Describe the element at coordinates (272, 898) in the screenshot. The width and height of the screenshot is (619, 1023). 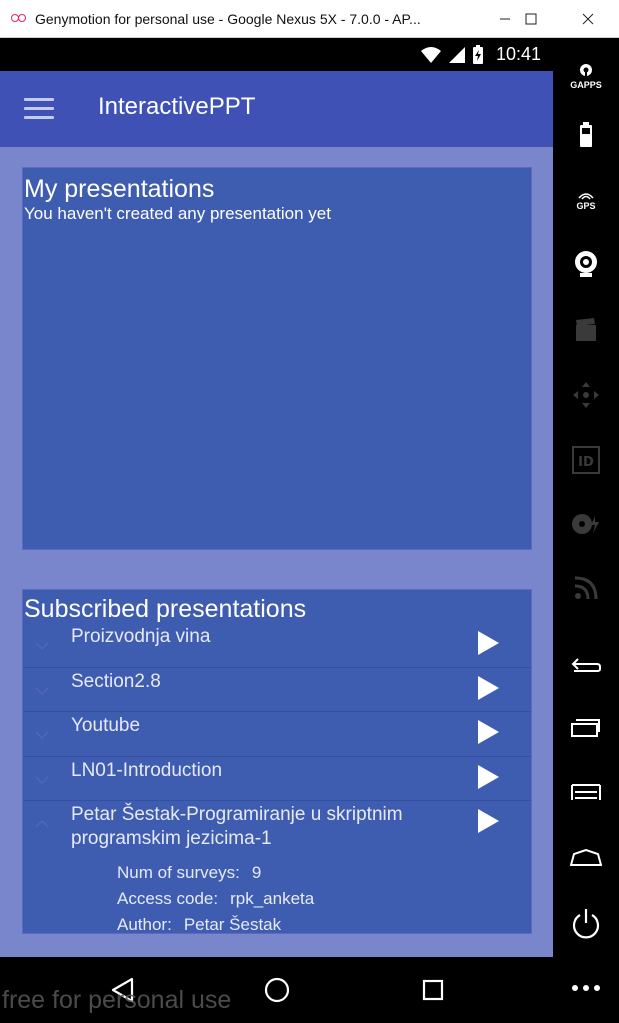
I see `access-code-value: rpk_anketa` at that location.